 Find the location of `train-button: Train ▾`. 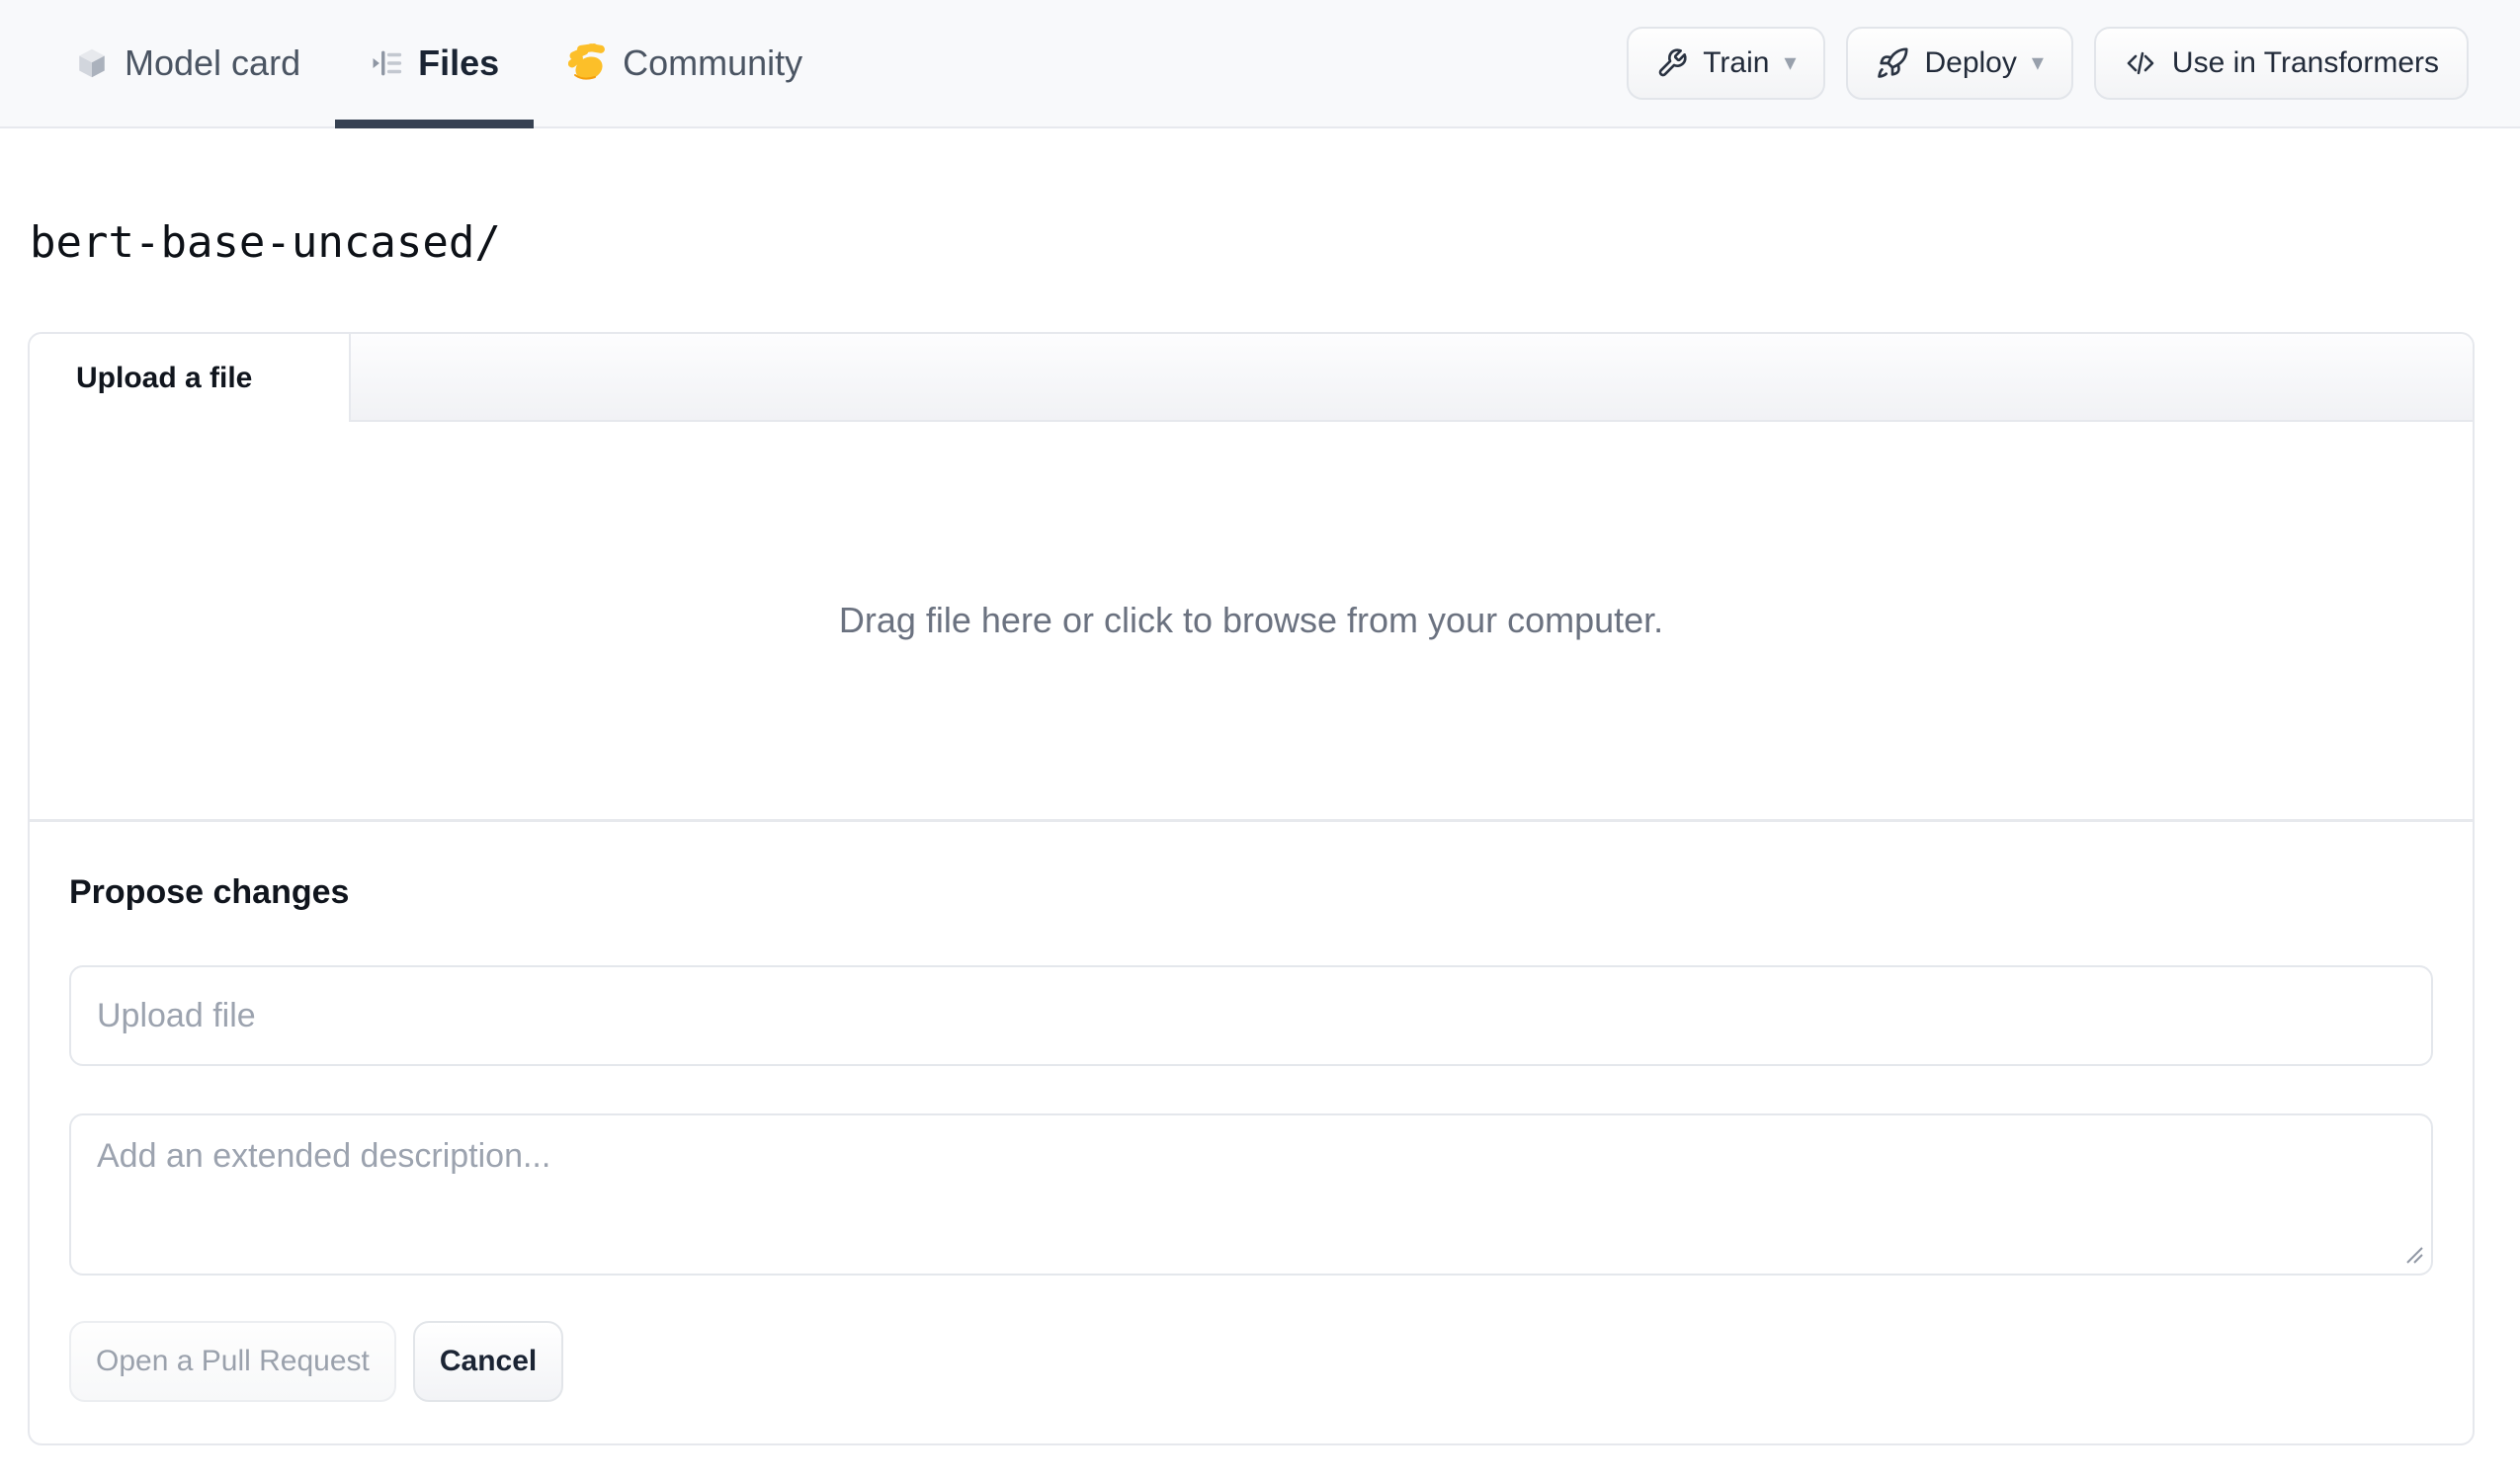

train-button: Train ▾ is located at coordinates (1726, 63).